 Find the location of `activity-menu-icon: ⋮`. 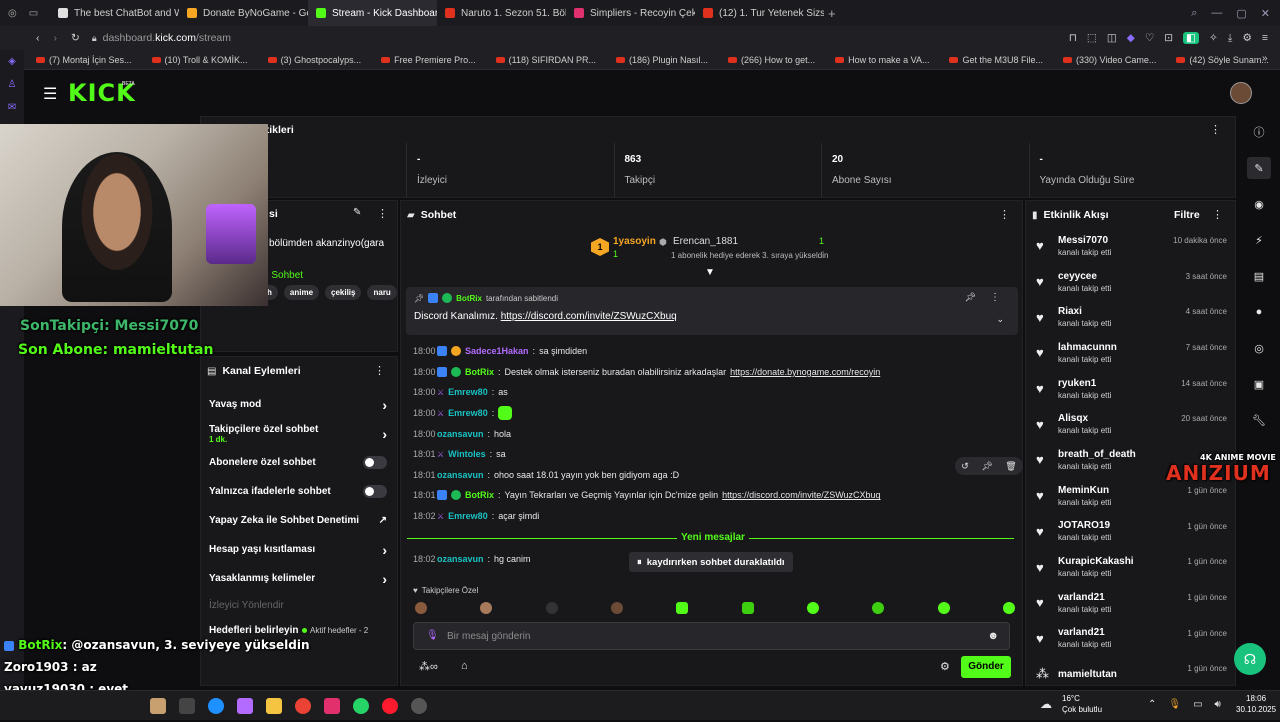

activity-menu-icon: ⋮ is located at coordinates (1217, 214).